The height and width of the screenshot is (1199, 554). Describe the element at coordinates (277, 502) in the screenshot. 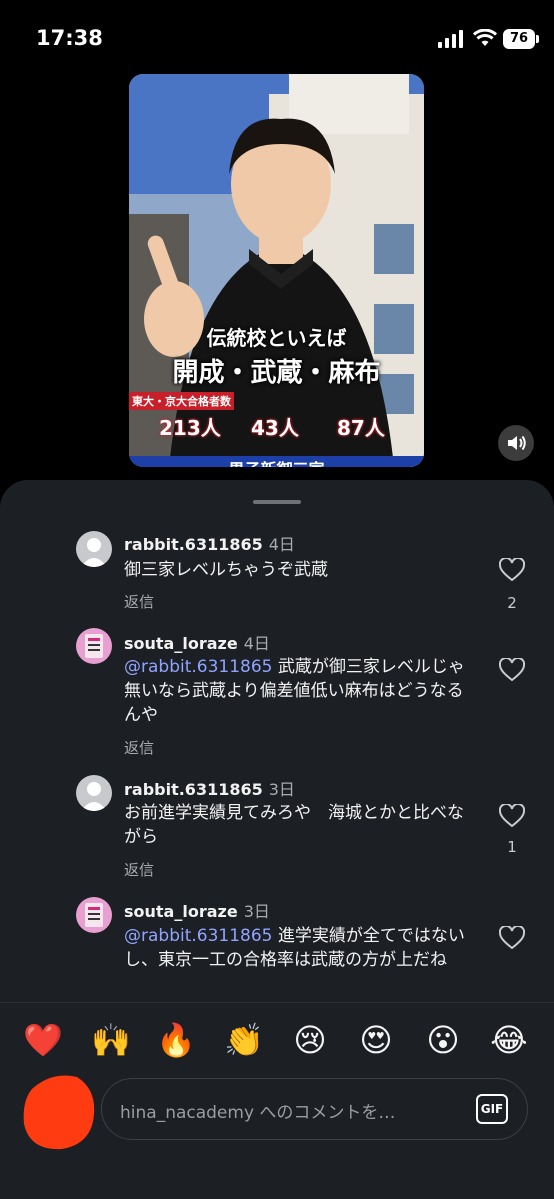

I see `sheet-drag-handle` at that location.